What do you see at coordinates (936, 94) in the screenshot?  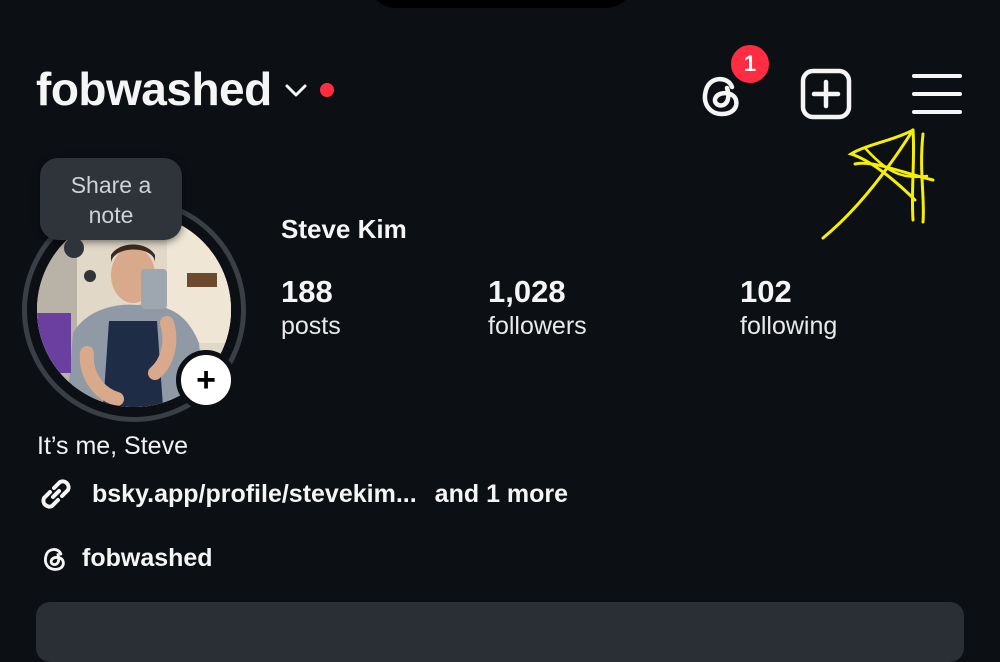 I see `menu-icon` at bounding box center [936, 94].